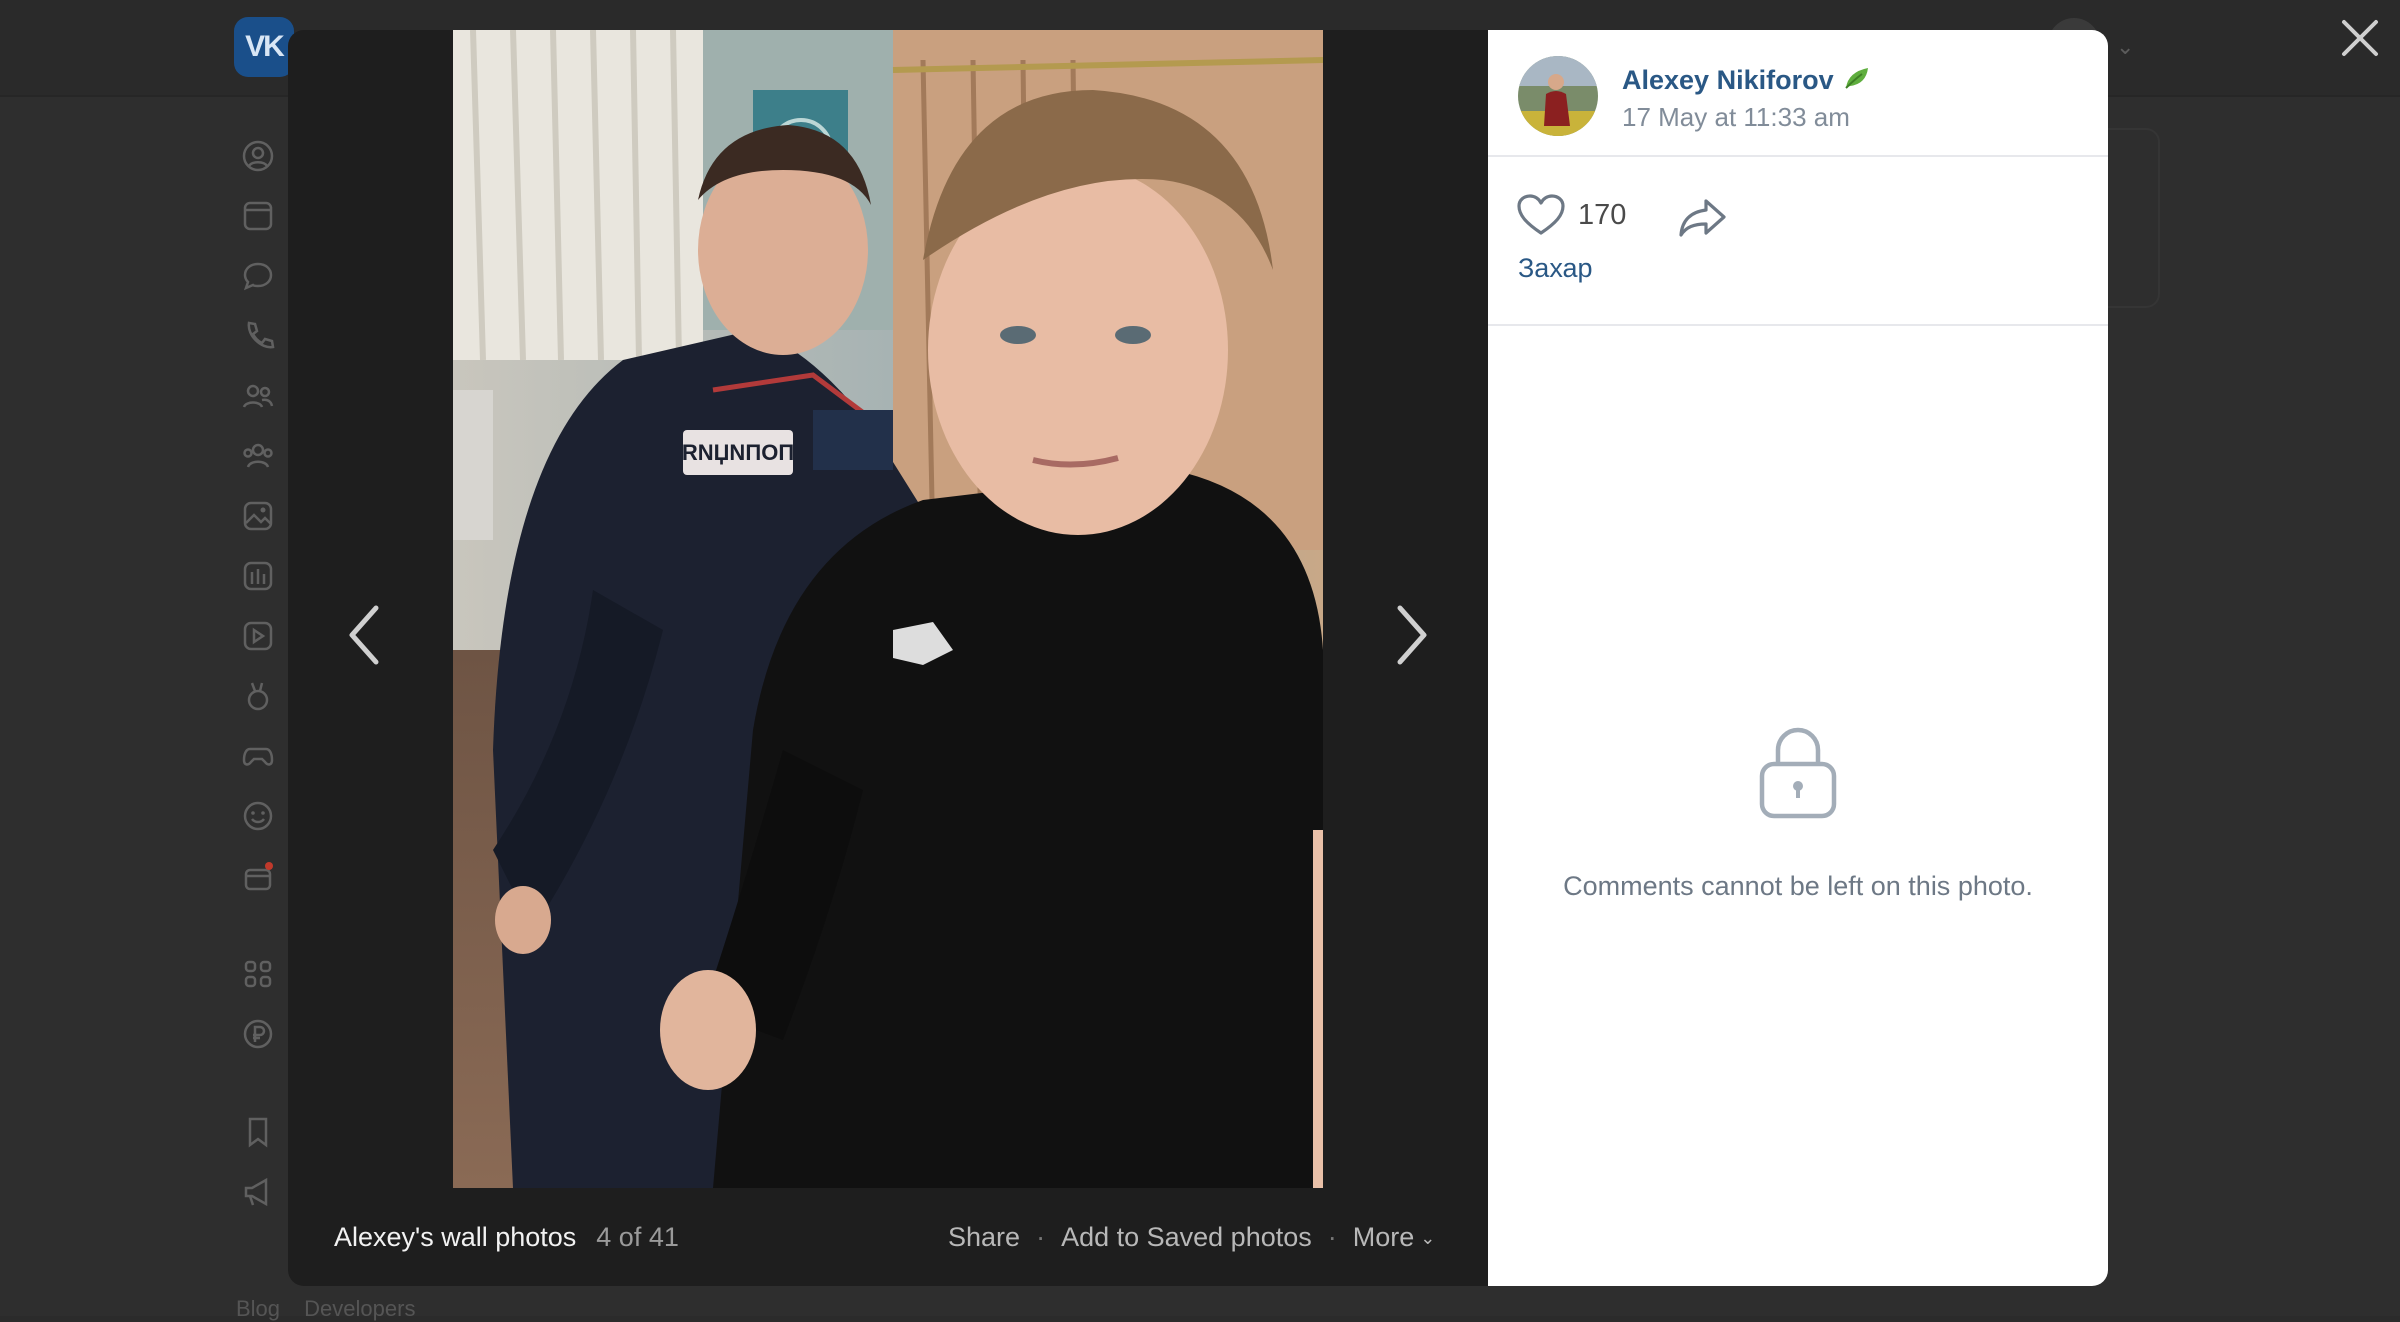 This screenshot has height=1322, width=2400. What do you see at coordinates (637, 1236) in the screenshot?
I see `photo-position: 4 of 41` at bounding box center [637, 1236].